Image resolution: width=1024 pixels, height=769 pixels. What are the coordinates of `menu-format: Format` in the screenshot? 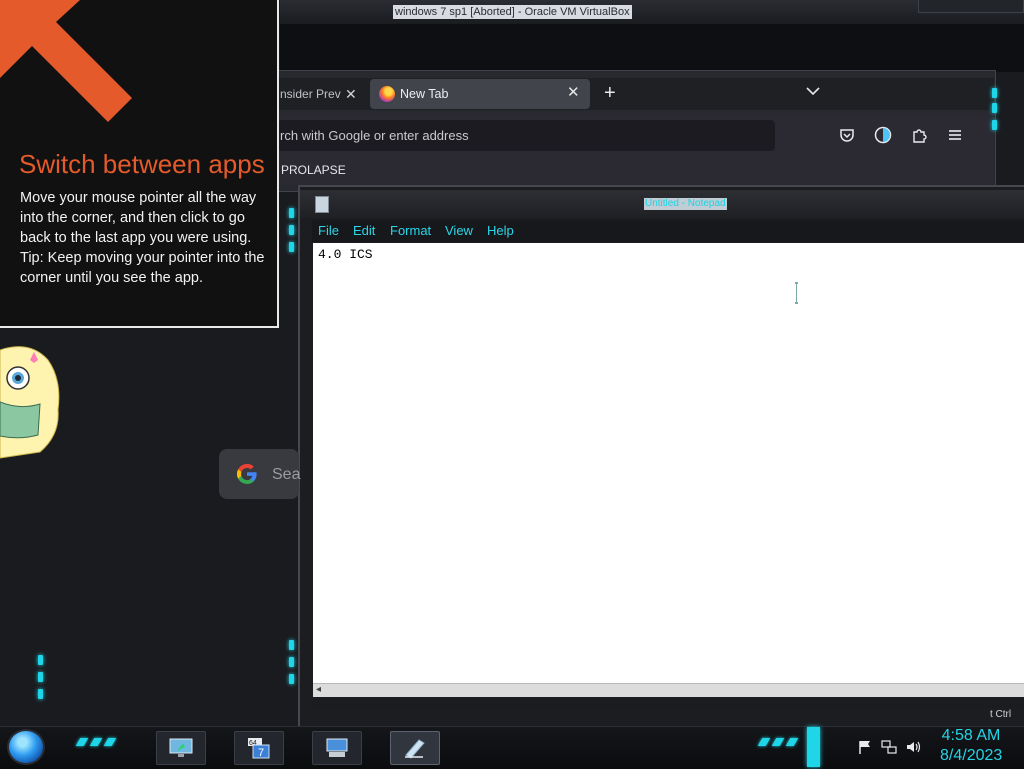 It's located at (410, 231).